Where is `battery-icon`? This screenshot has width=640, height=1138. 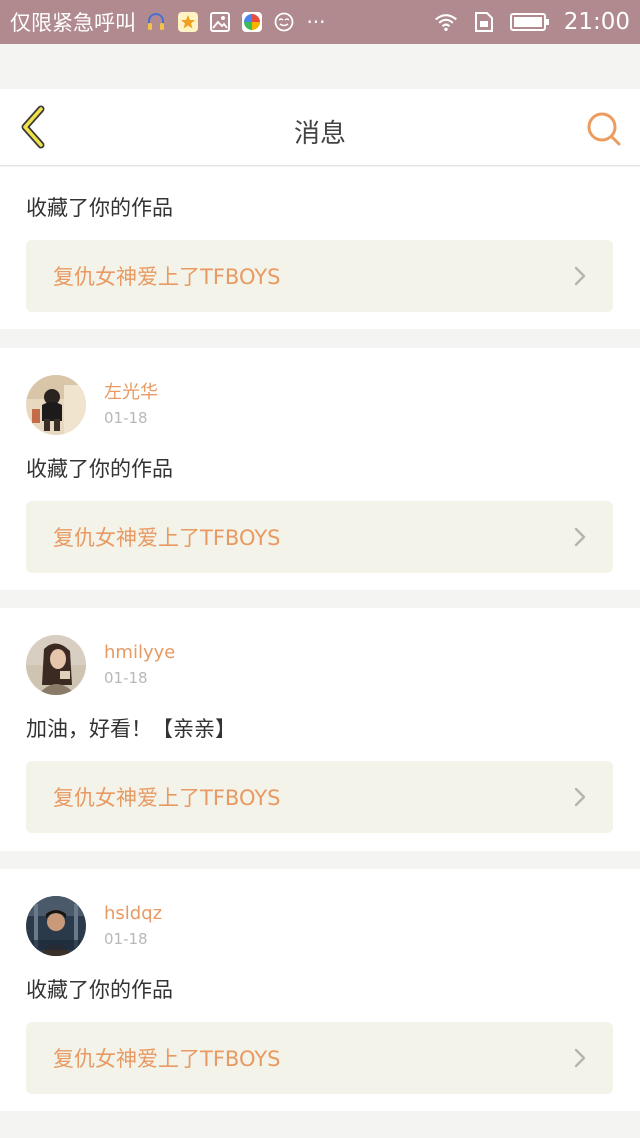
battery-icon is located at coordinates (529, 22).